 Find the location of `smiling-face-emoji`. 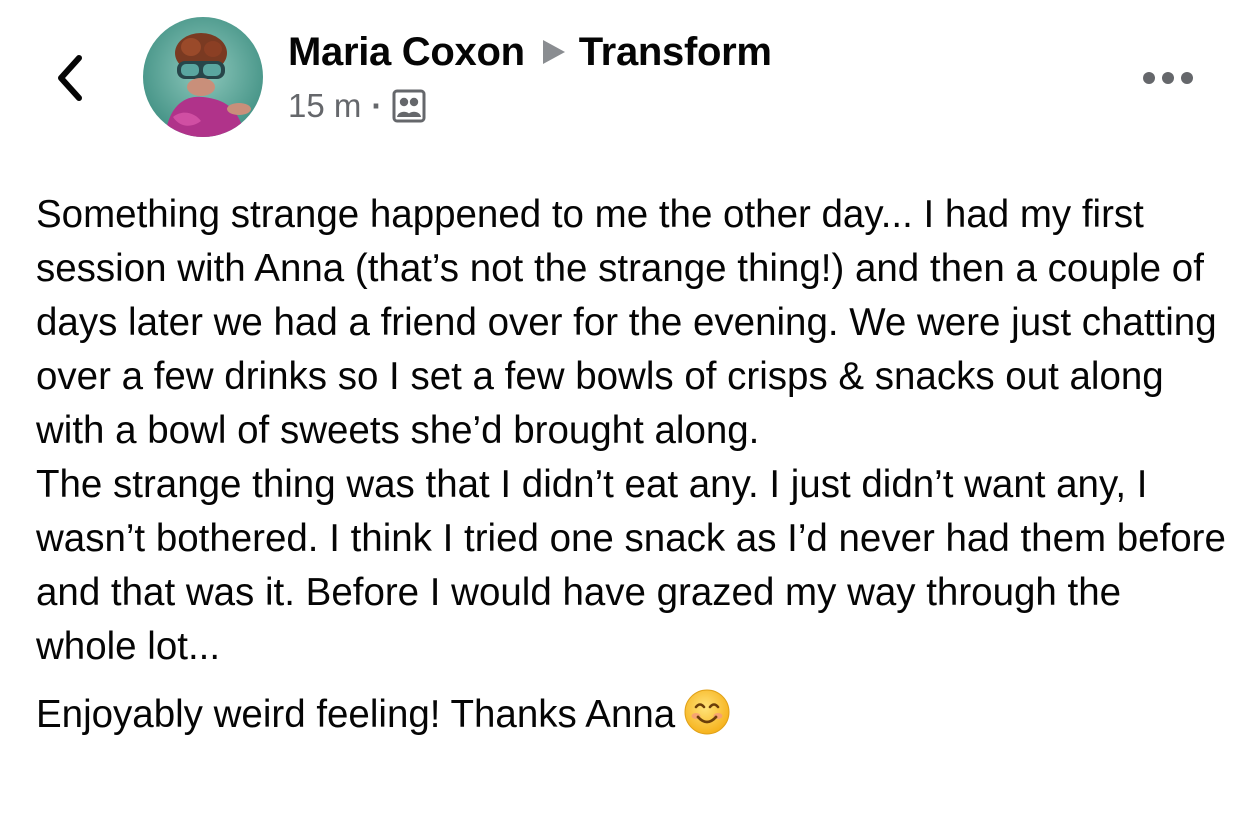

smiling-face-emoji is located at coordinates (707, 712).